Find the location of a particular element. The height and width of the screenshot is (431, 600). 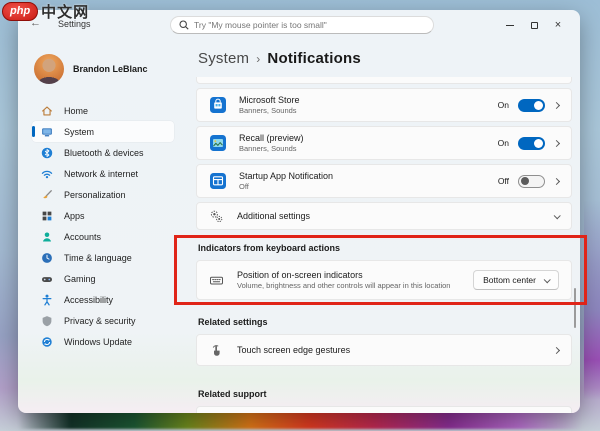

startup-app-icon is located at coordinates (218, 181).